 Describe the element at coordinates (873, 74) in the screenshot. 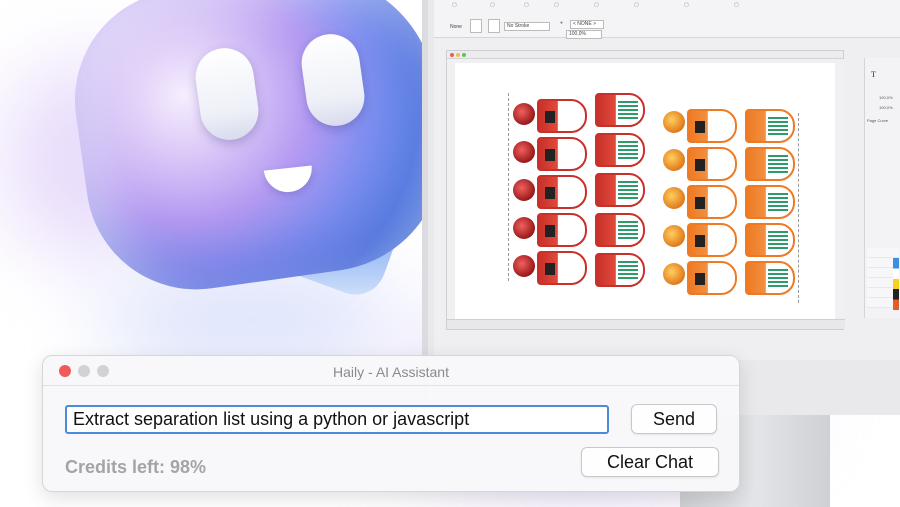

I see `text-tool-icon: T` at that location.